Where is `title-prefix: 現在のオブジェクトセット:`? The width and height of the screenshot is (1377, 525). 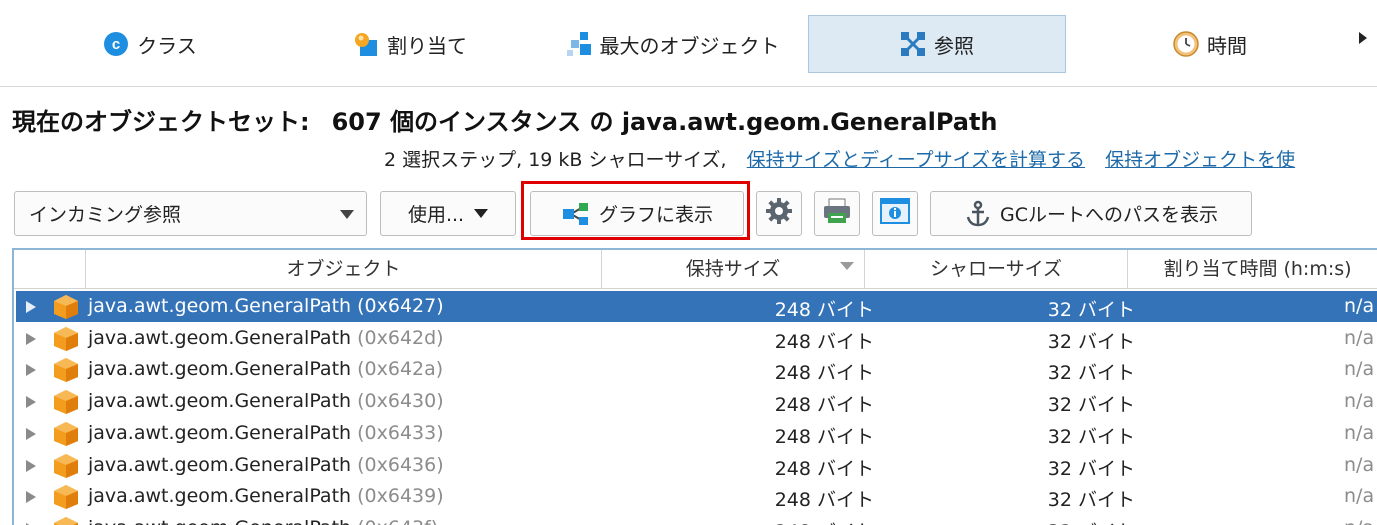
title-prefix: 現在のオブジェクトセット: is located at coordinates (161, 122).